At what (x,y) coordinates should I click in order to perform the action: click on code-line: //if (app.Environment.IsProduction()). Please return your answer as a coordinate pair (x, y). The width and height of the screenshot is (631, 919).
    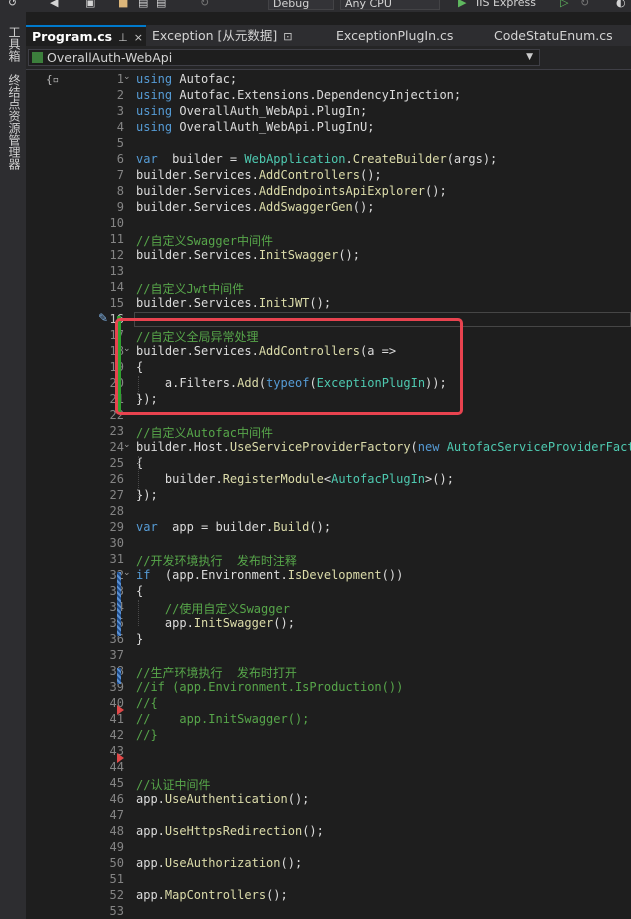
    Looking at the image, I should click on (269, 687).